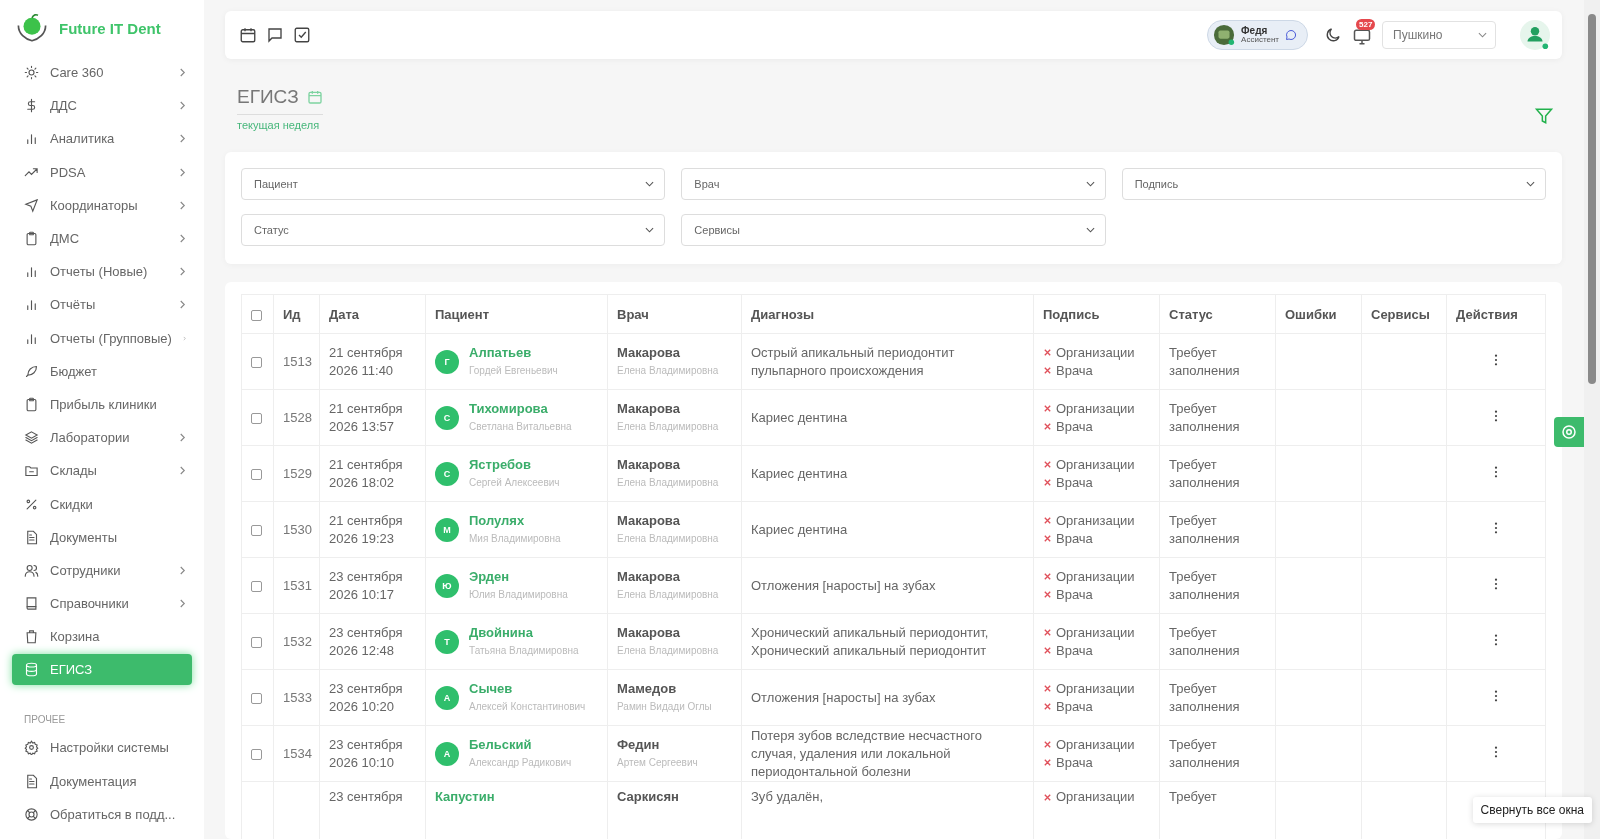  I want to click on sidebar-item: Бюджет, so click(102, 371).